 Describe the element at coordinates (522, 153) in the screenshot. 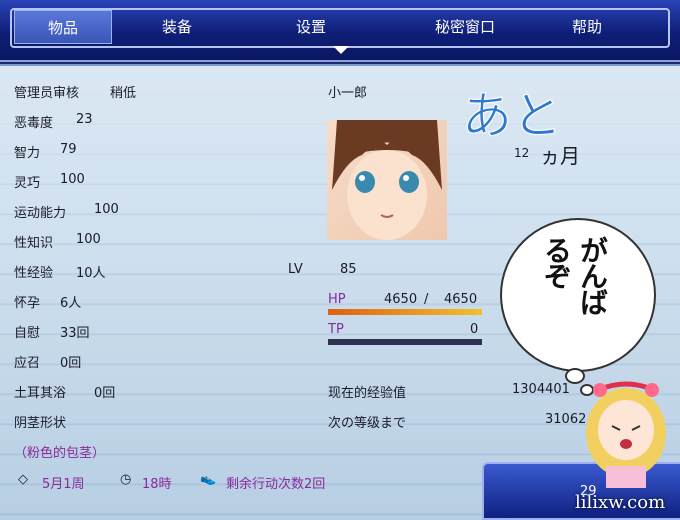

I see `countdown-months: 12` at that location.